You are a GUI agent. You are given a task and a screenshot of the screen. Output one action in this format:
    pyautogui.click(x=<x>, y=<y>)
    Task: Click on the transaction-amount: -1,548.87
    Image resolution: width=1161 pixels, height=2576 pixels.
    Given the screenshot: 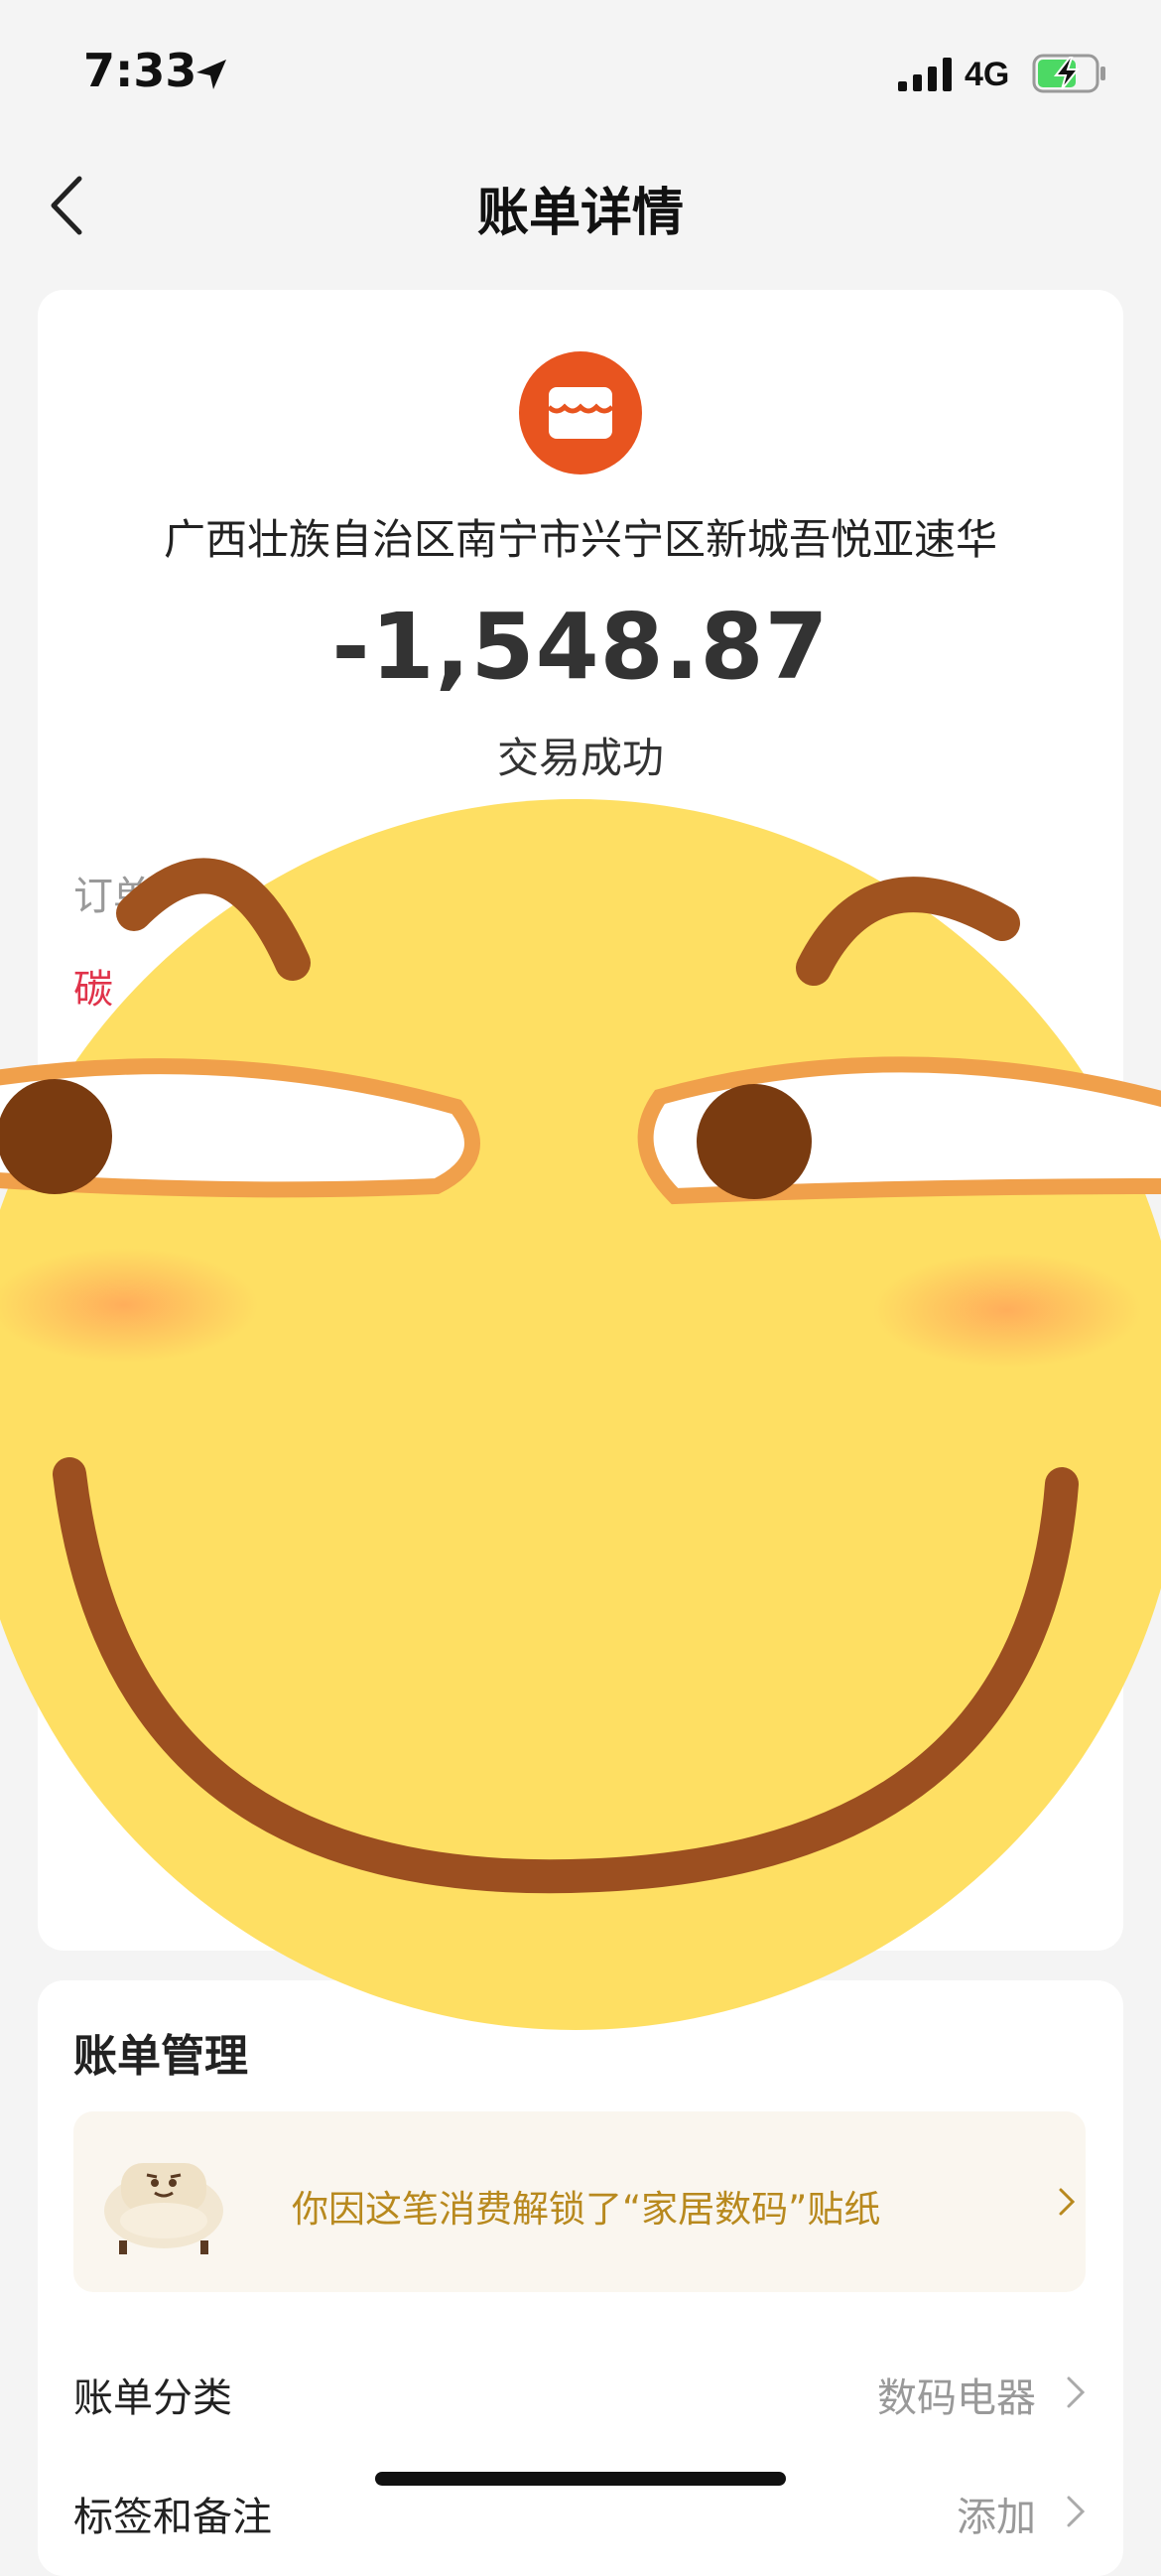 What is the action you would take?
    pyautogui.click(x=580, y=647)
    